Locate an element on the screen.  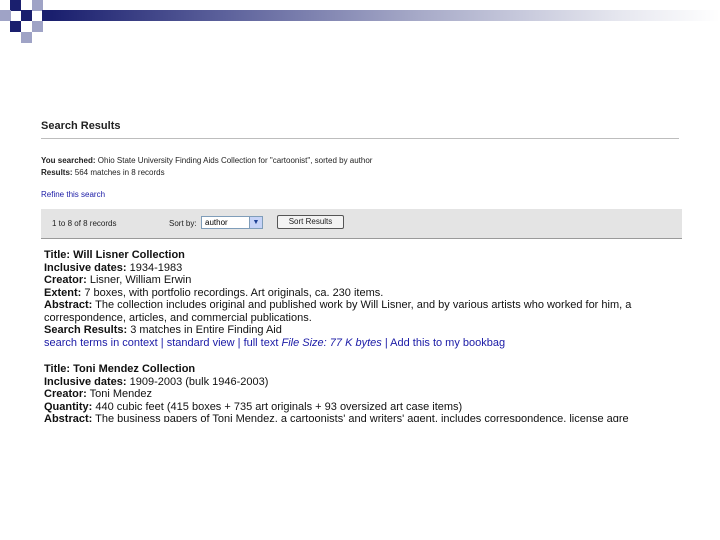
field-value: 1909-2003 (bulk 1946-2003) is located at coordinates (197, 381).